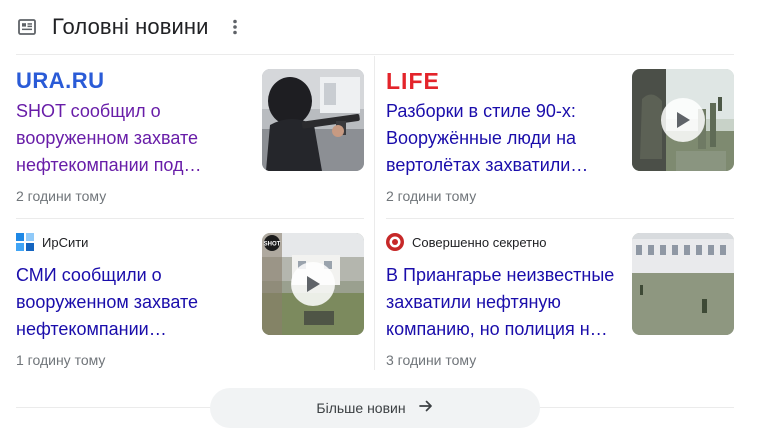 Image resolution: width=766 pixels, height=443 pixels. I want to click on source: LIFE, so click(413, 80).